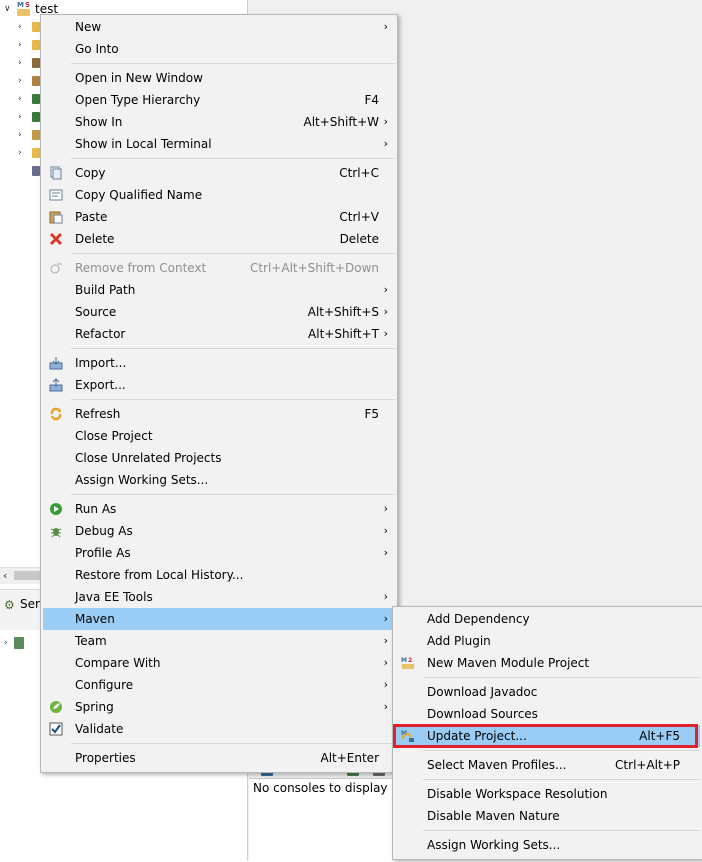  I want to click on menu-item-spring: Spring ›, so click(219, 707).